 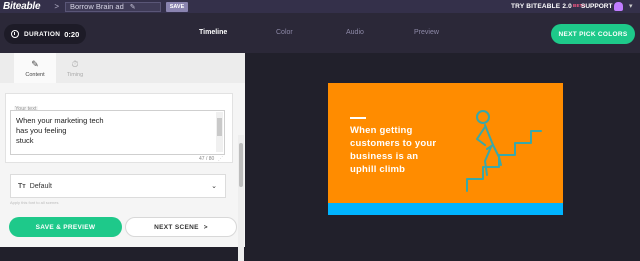 What do you see at coordinates (15, 34) in the screenshot?
I see `clock-icon` at bounding box center [15, 34].